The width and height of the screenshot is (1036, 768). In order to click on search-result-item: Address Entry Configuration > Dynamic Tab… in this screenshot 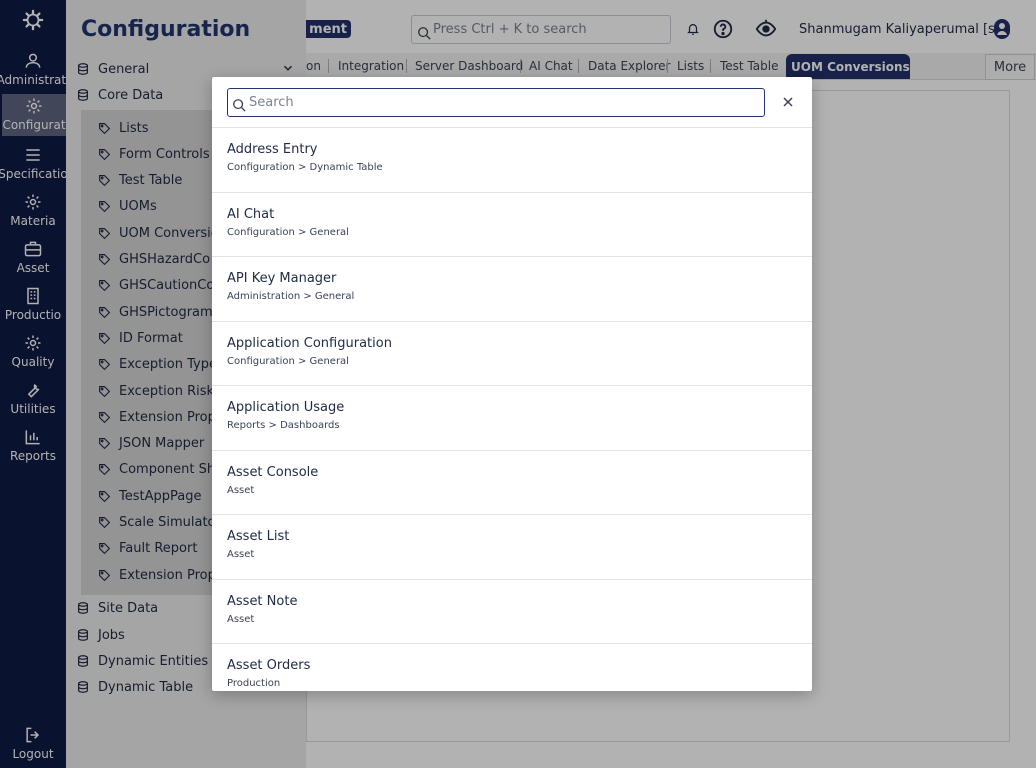, I will do `click(512, 160)`.